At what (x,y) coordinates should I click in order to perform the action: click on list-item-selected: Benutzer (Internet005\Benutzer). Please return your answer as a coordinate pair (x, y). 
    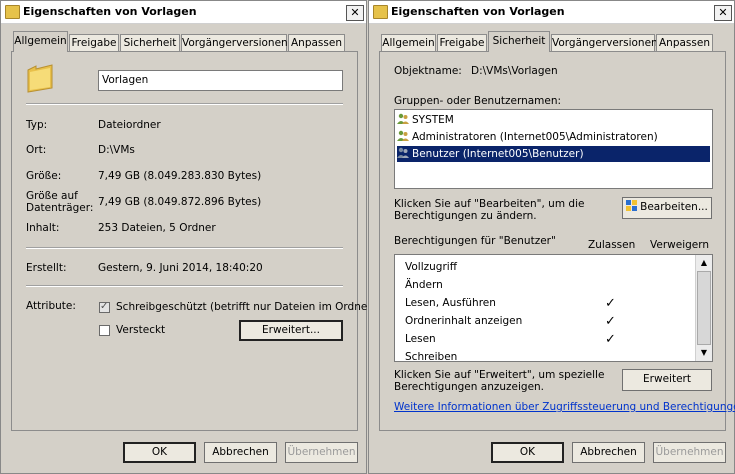
    Looking at the image, I should click on (553, 154).